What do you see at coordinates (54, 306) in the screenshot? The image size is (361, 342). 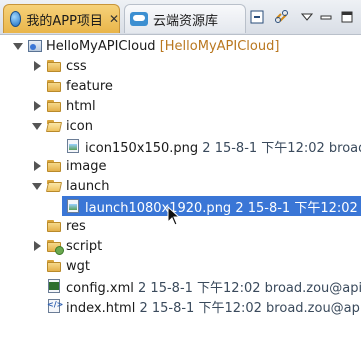 I see `html-file-icon` at bounding box center [54, 306].